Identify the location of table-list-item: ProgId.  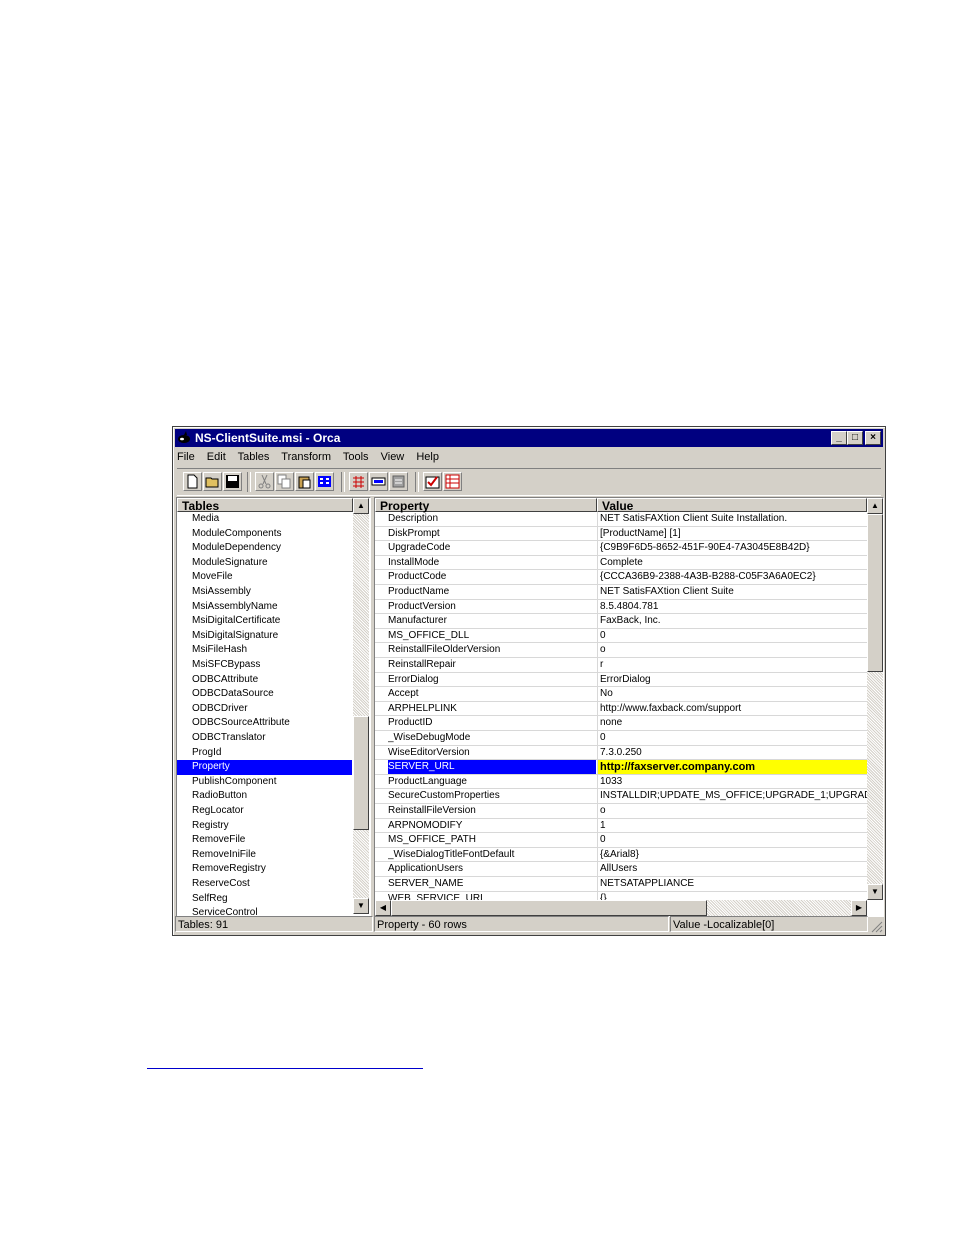
(264, 753).